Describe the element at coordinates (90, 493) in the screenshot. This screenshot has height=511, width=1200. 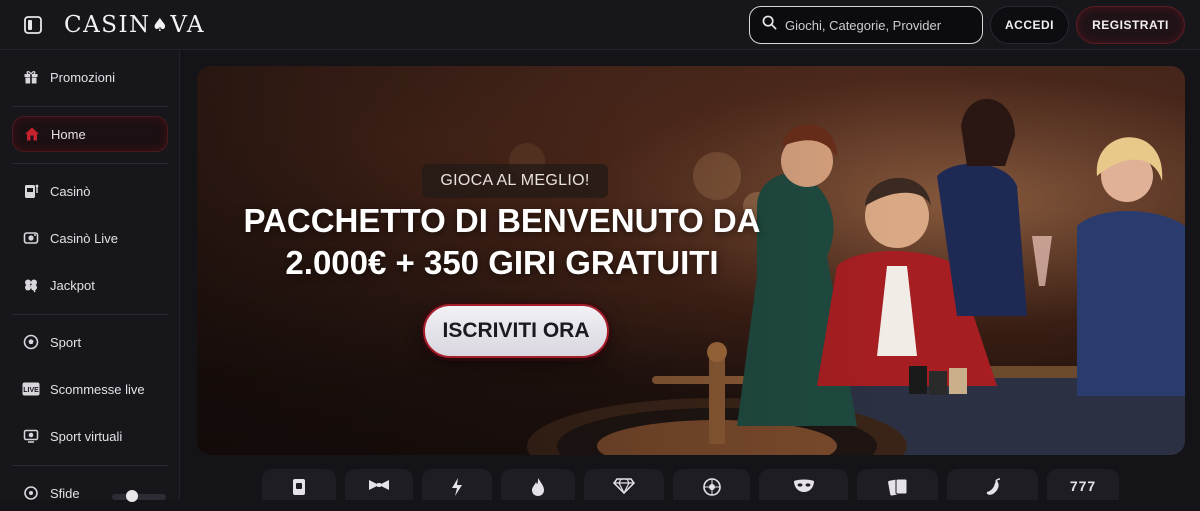
I see `sidebar-item-sfide: Sfide` at that location.